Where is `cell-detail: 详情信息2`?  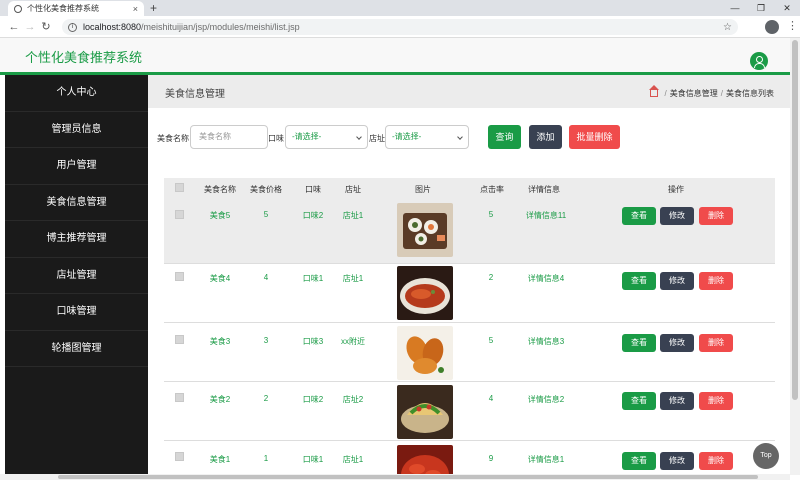
cell-detail: 详情信息2 is located at coordinates (546, 399).